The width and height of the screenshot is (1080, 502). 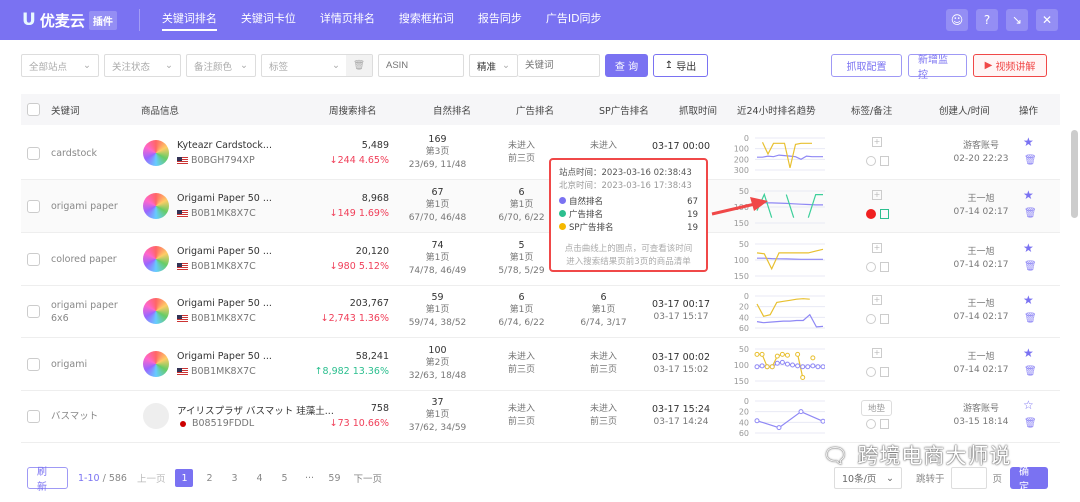 What do you see at coordinates (151, 478) in the screenshot?
I see `prev-page: 上一页` at bounding box center [151, 478].